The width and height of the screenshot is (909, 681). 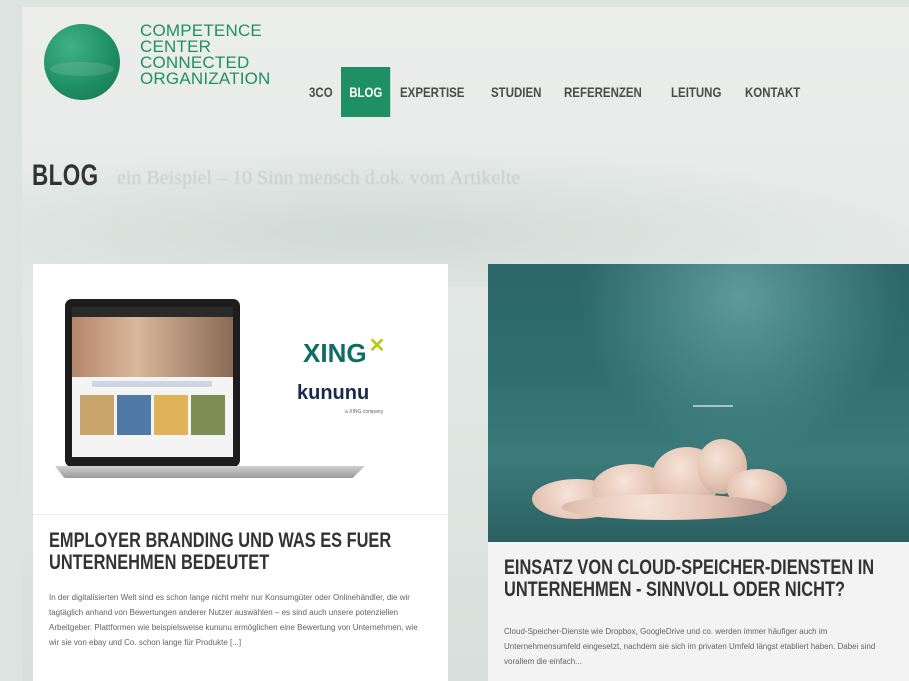 What do you see at coordinates (152, 383) in the screenshot?
I see `laptop-illustration` at bounding box center [152, 383].